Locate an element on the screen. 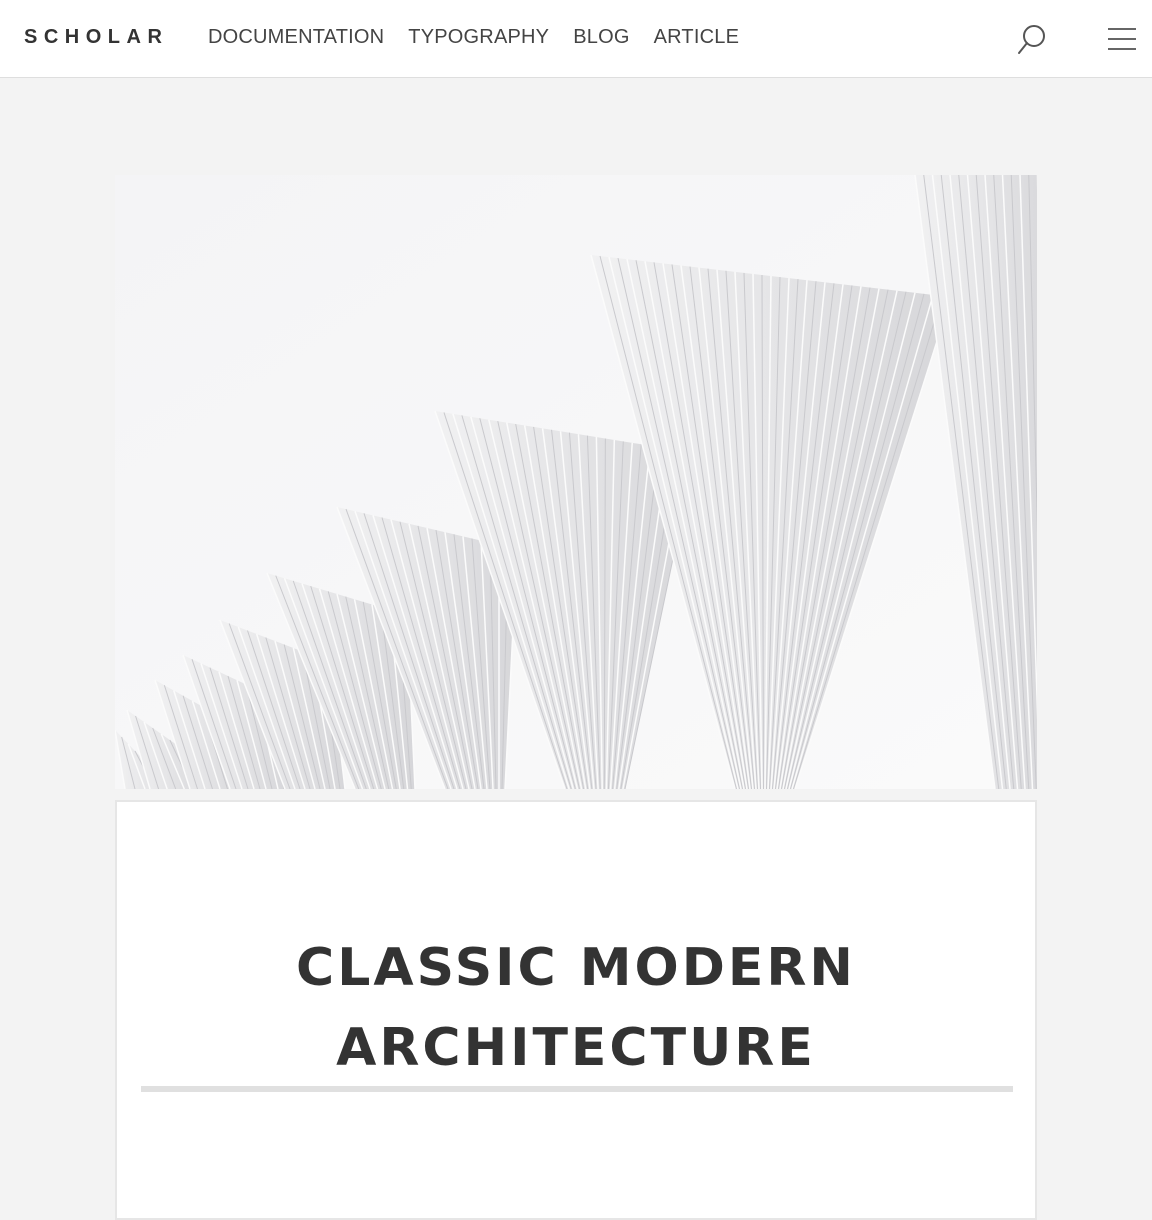  hamburger-menu-icon is located at coordinates (1122, 39).